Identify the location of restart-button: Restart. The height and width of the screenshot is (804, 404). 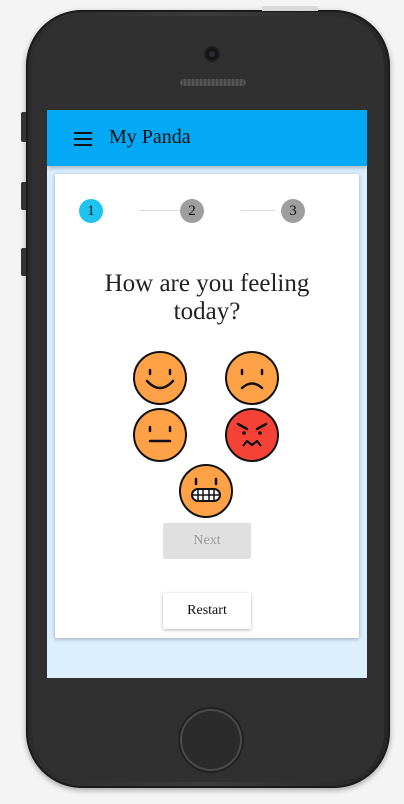
(207, 611).